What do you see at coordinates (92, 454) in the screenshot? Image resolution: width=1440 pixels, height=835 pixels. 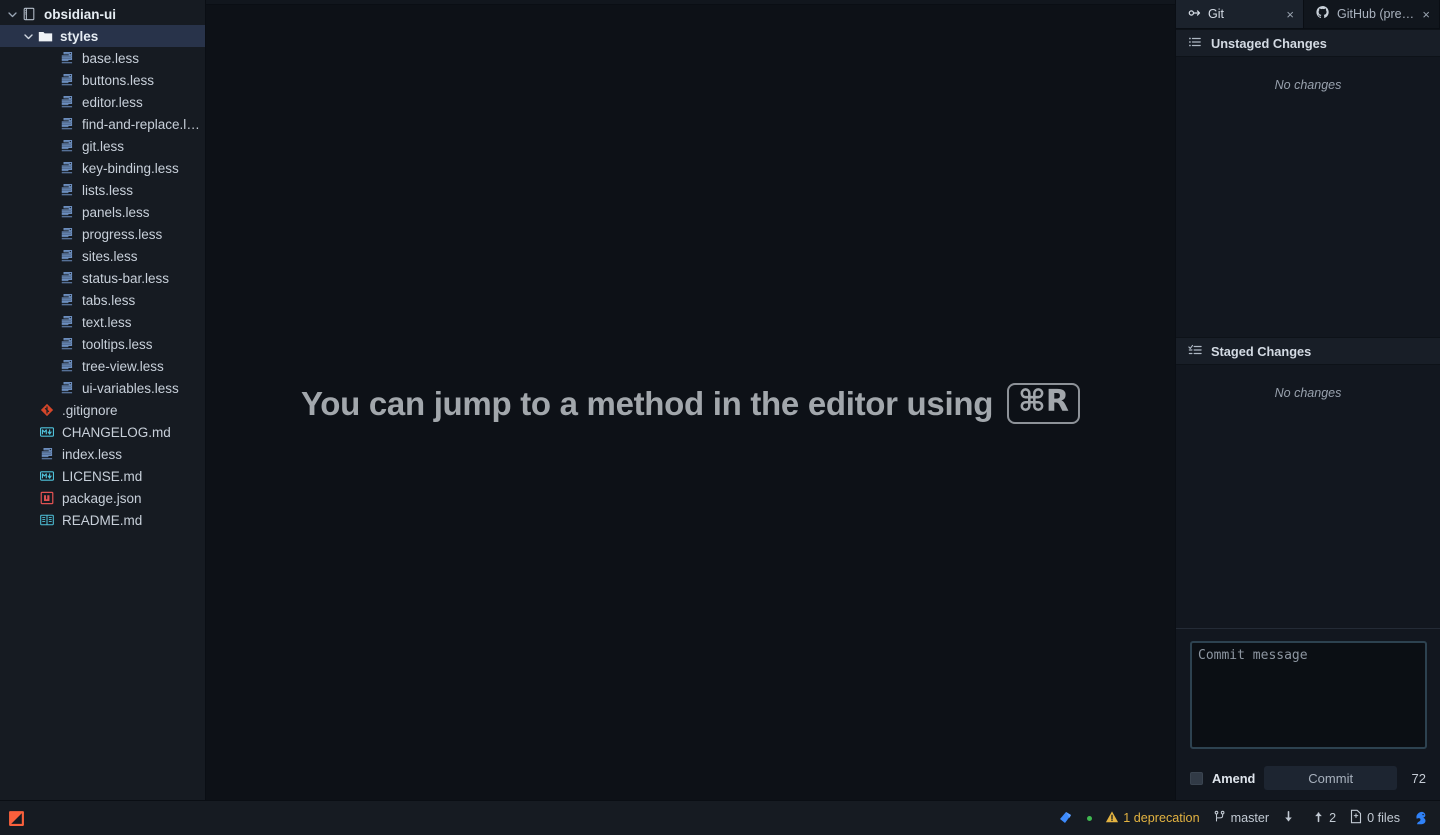 I see `tree-item-label: index.less` at bounding box center [92, 454].